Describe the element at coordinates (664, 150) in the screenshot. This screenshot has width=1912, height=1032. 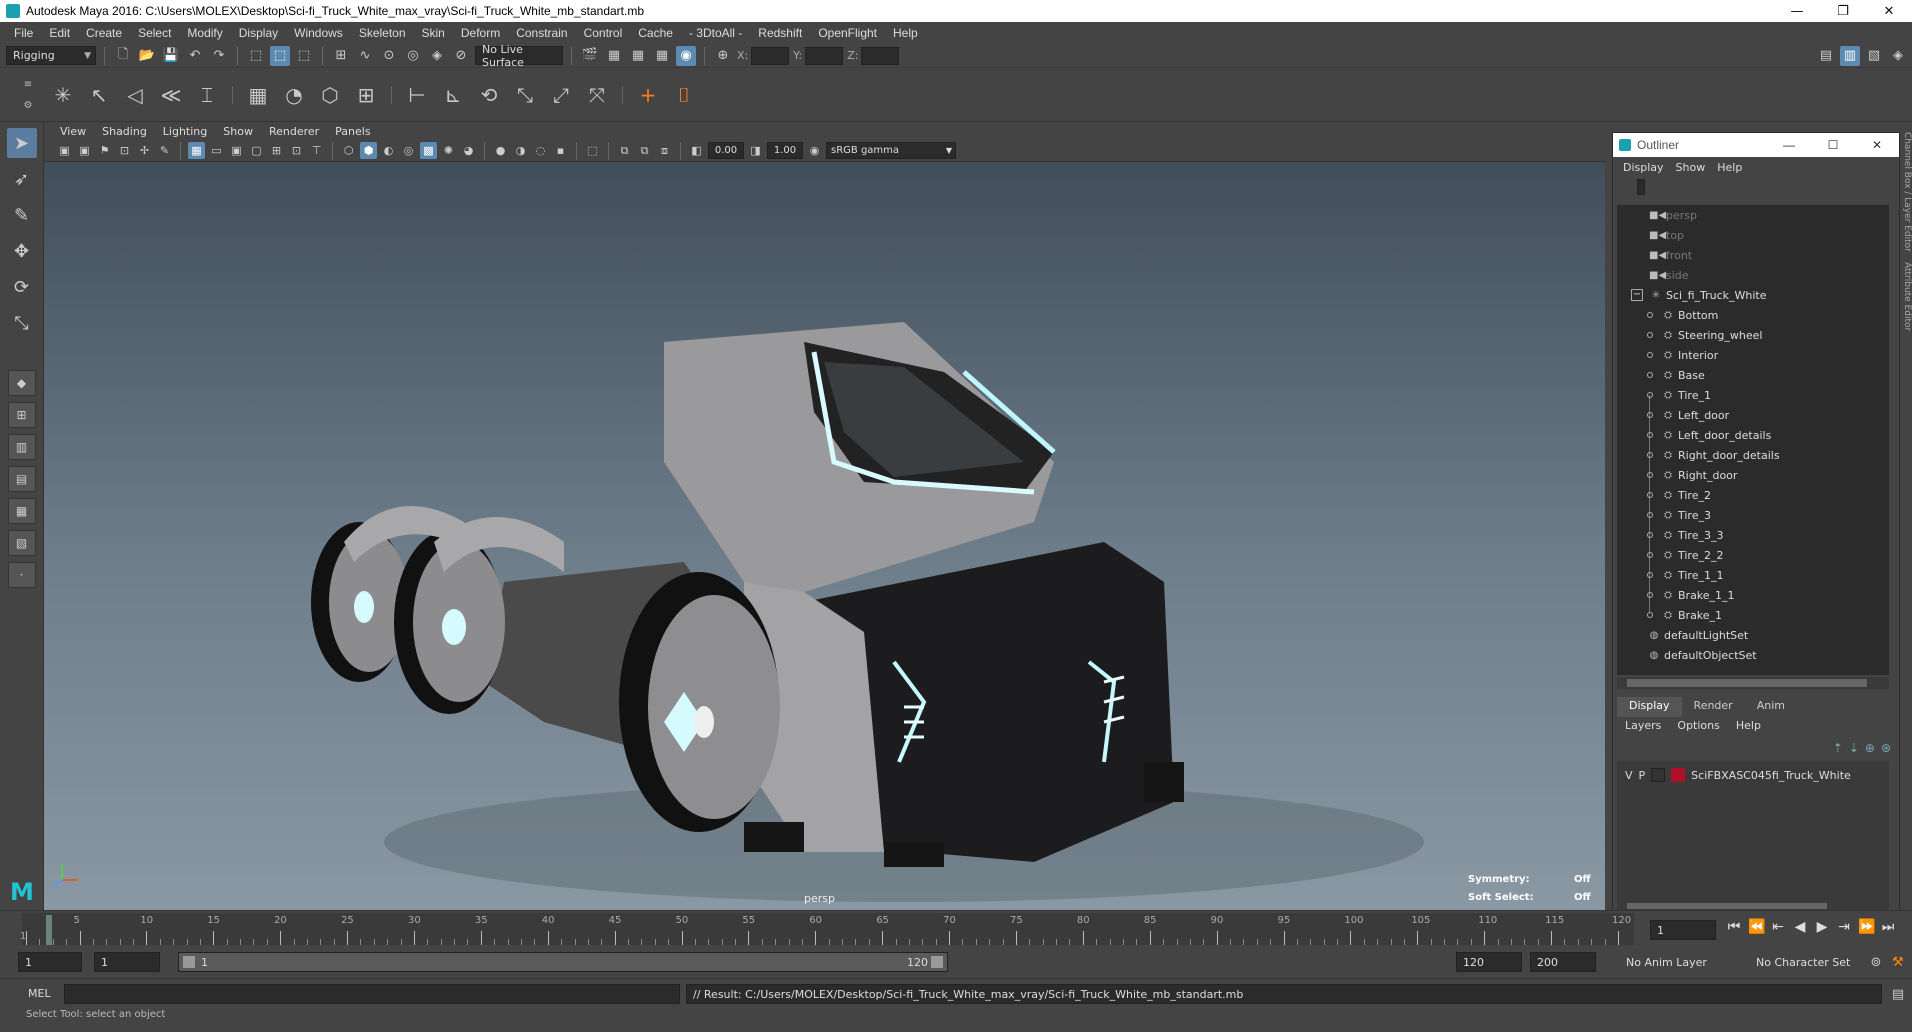
I see `xray-joints-icon: ⧈` at that location.